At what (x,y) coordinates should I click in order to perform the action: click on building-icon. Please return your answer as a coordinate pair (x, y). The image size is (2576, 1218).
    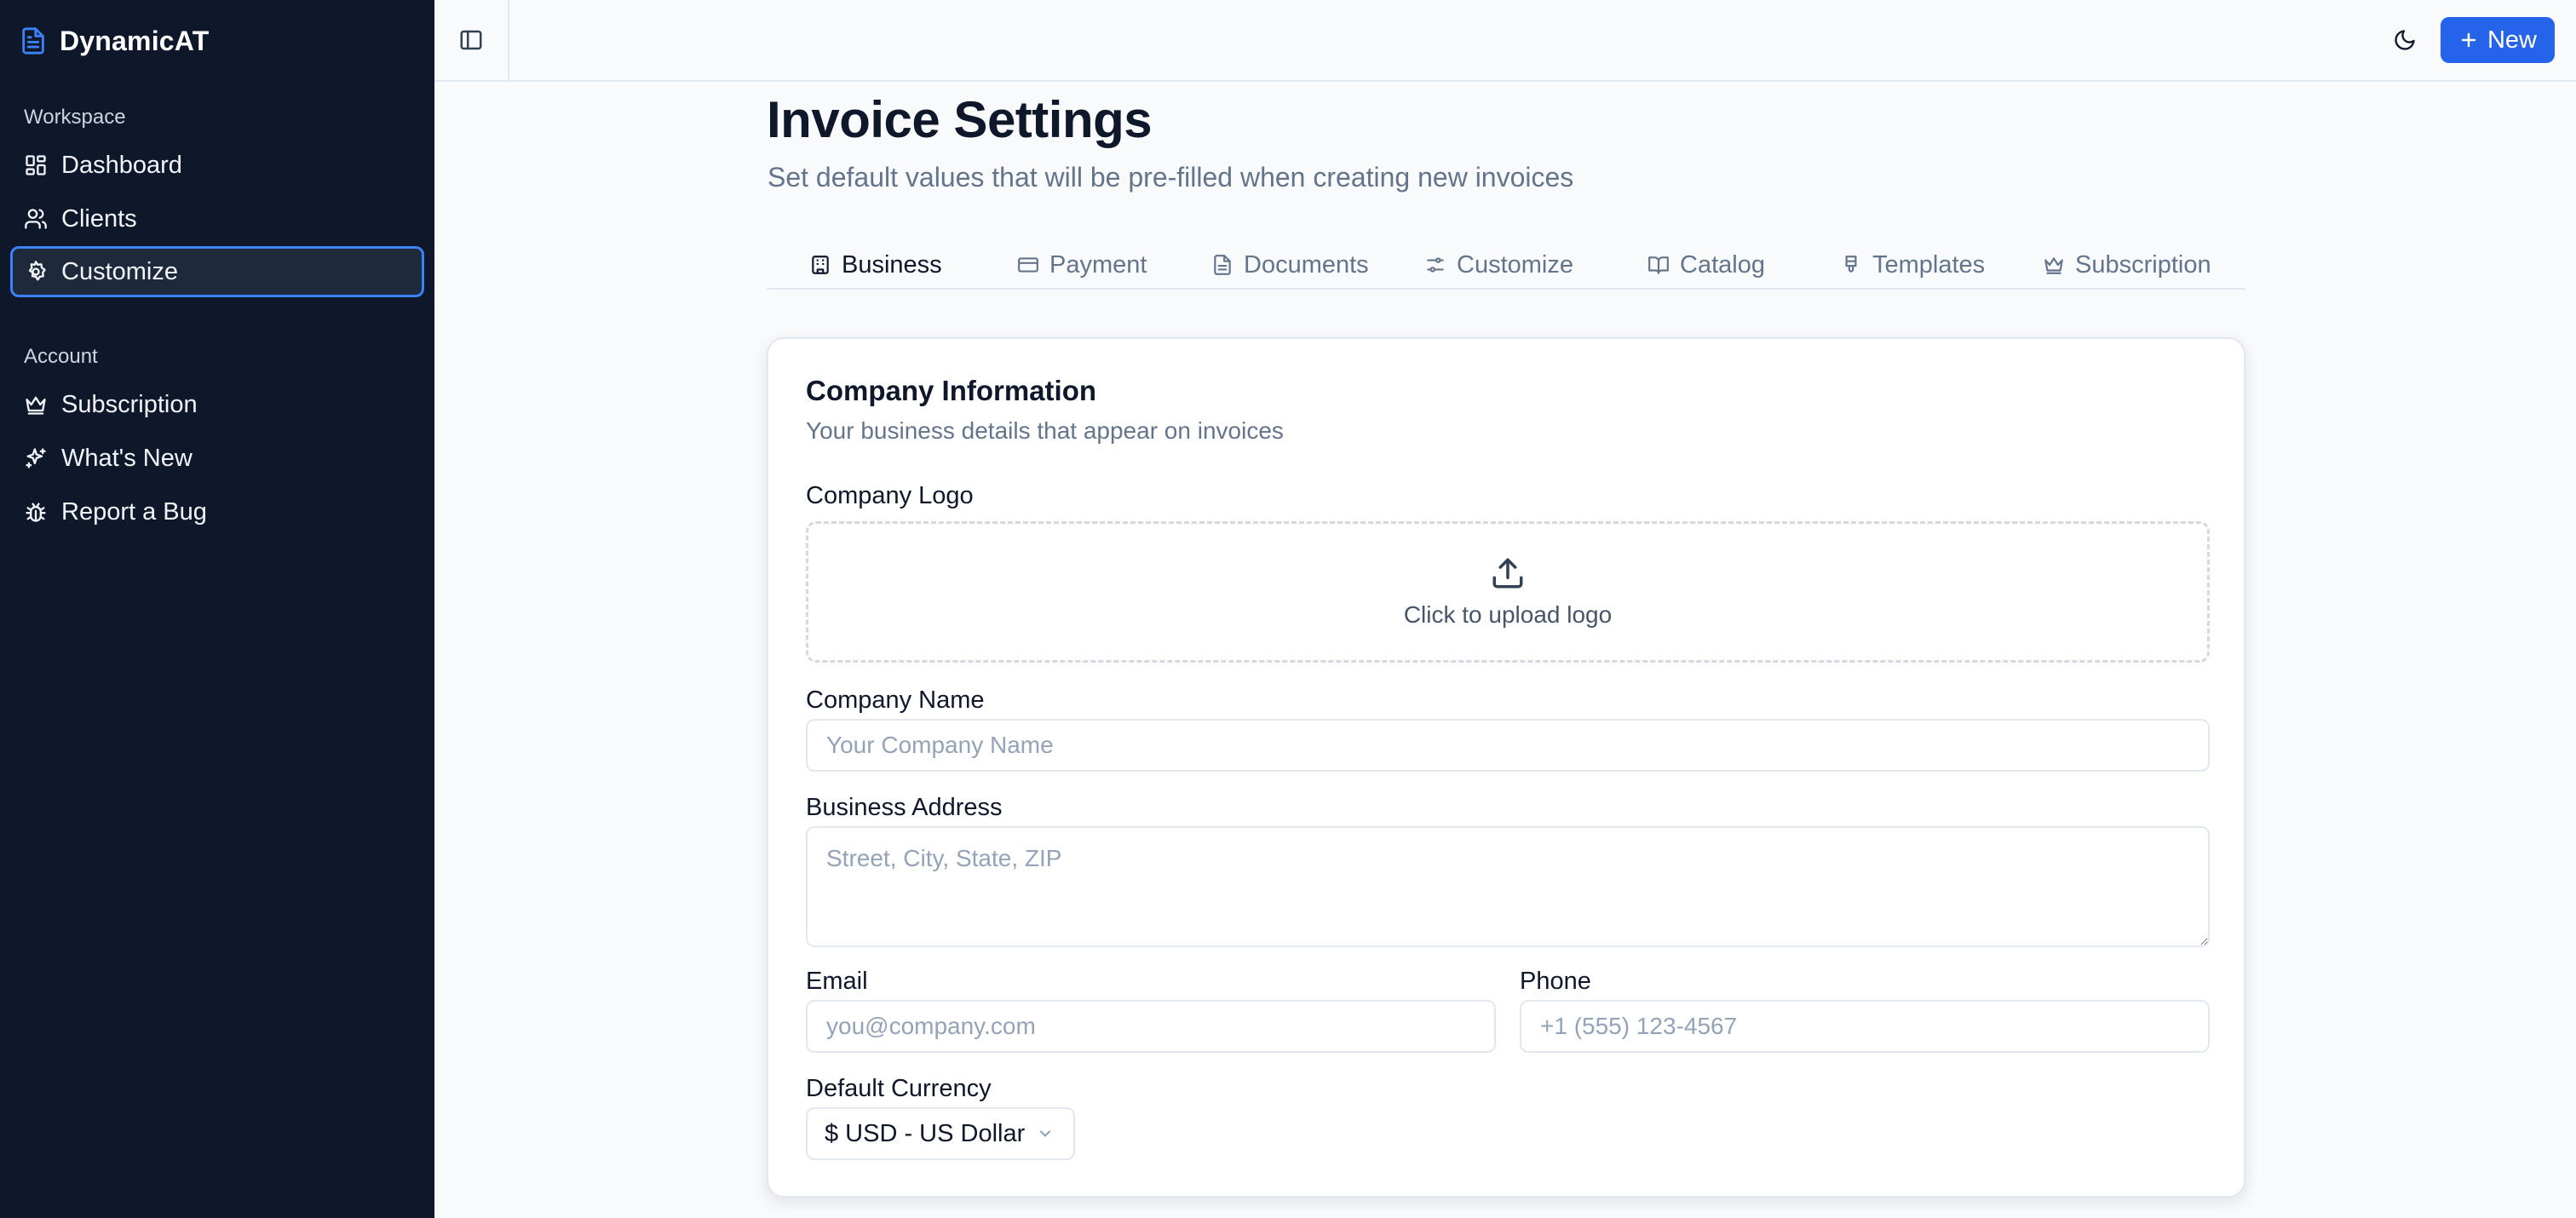
    Looking at the image, I should click on (821, 265).